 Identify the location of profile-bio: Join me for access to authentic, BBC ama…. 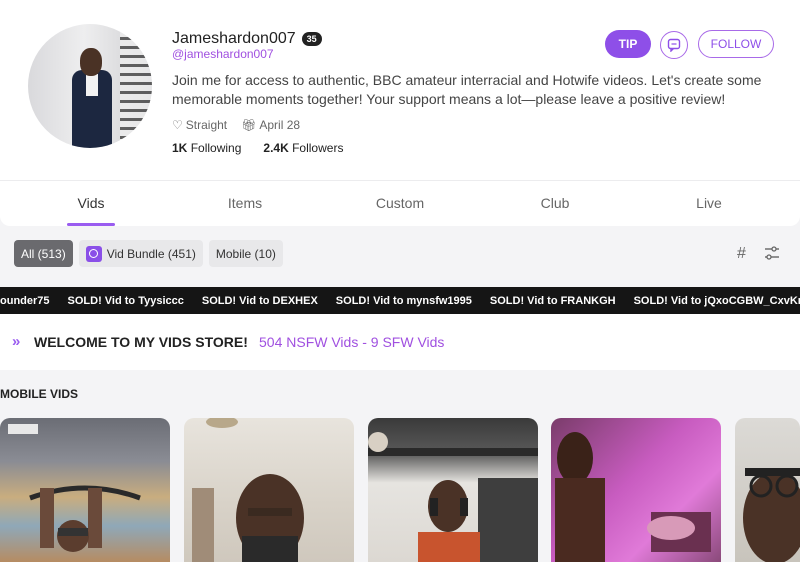
(467, 89).